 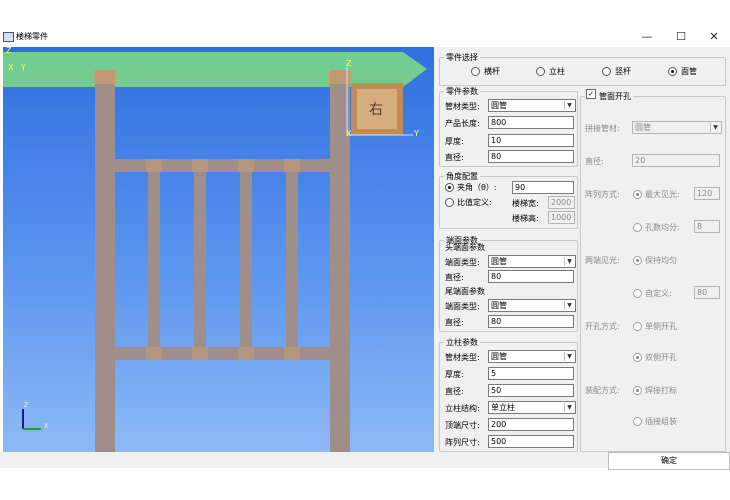 I want to click on post-structure-value: 单立柱, so click(x=503, y=407).